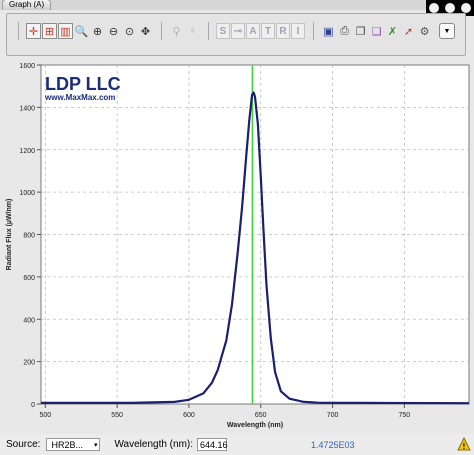  What do you see at coordinates (237, 5) in the screenshot?
I see `tab-bar: Graph (A)` at bounding box center [237, 5].